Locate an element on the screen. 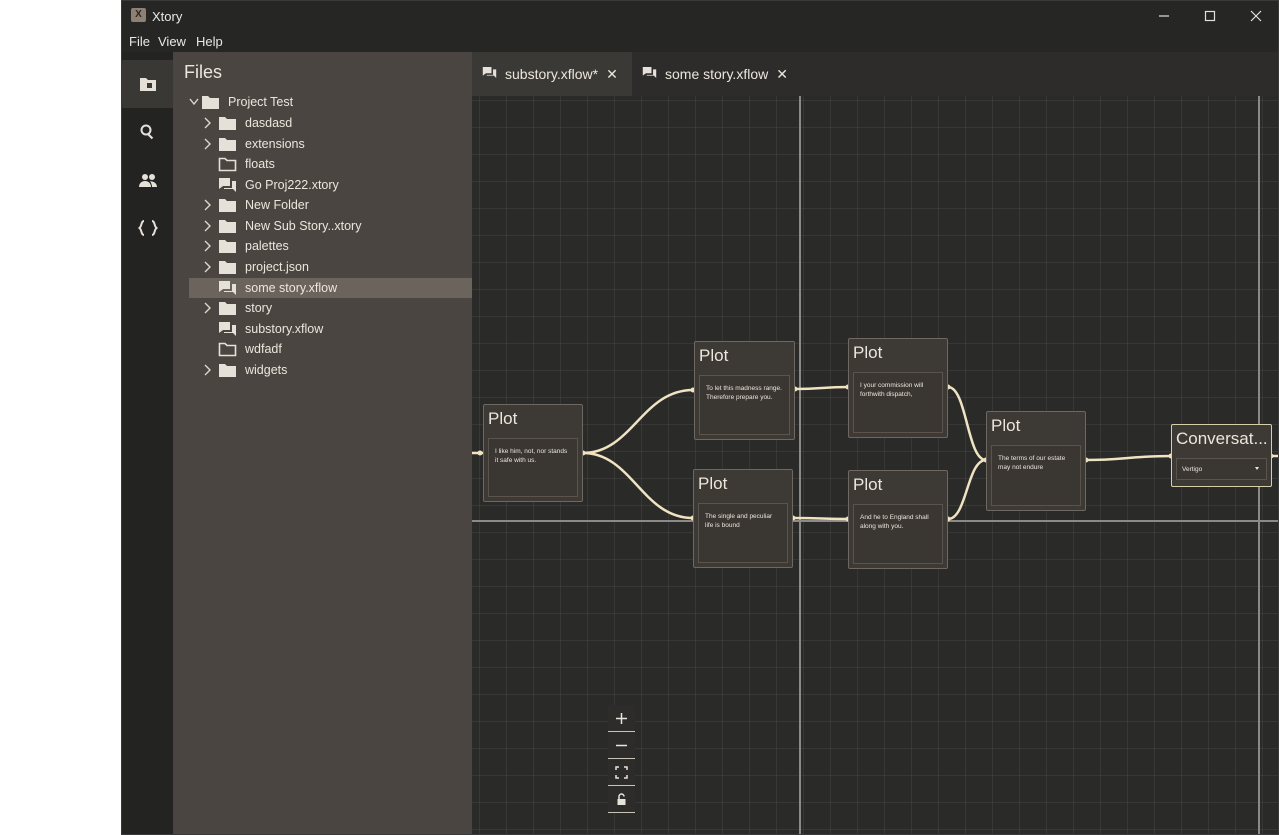  port is located at coordinates (480, 453).